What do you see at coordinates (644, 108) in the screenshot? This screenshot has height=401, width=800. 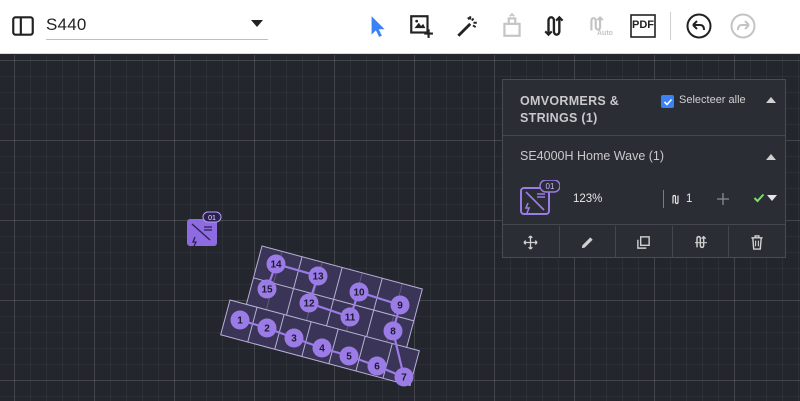 I see `panel-header: OMVORMERS & STRINGS (1) Selecteer alle` at bounding box center [644, 108].